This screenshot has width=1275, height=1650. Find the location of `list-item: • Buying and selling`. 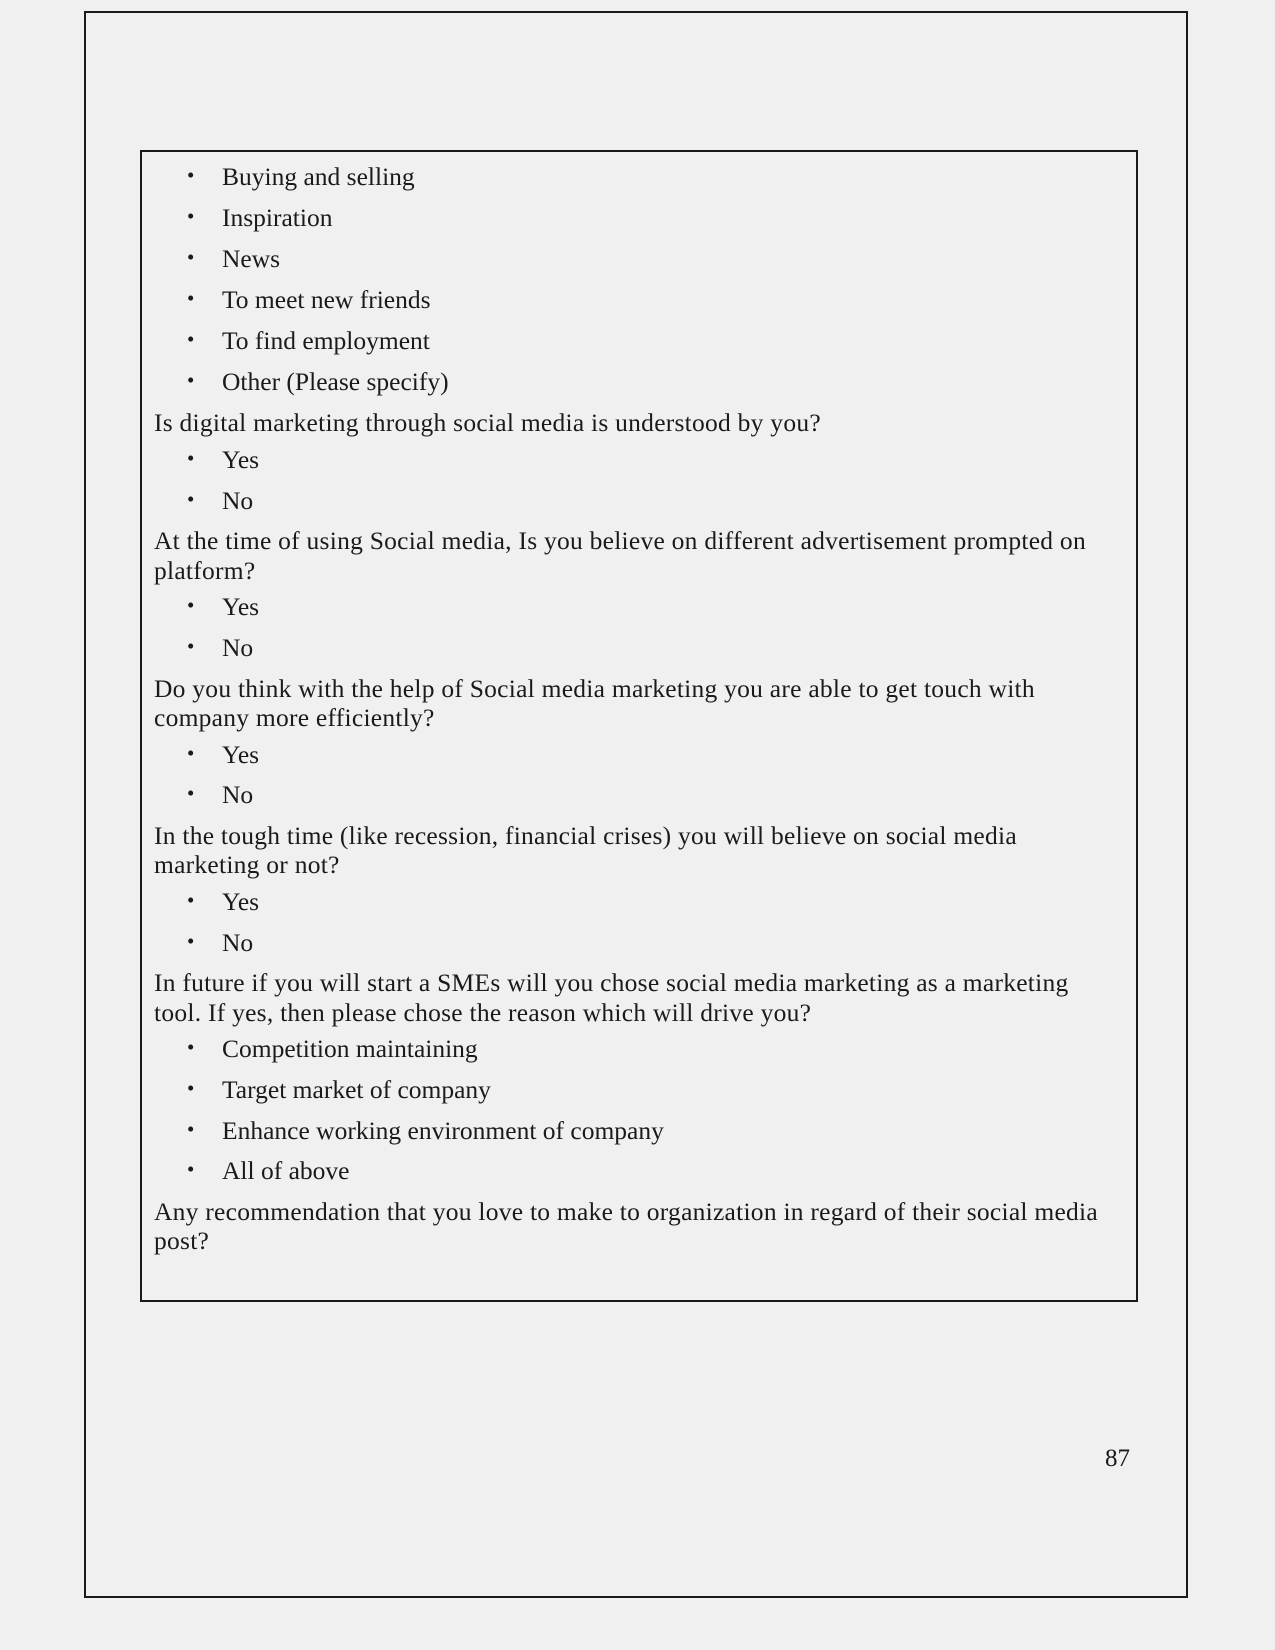

list-item: • Buying and selling is located at coordinates (637, 176).